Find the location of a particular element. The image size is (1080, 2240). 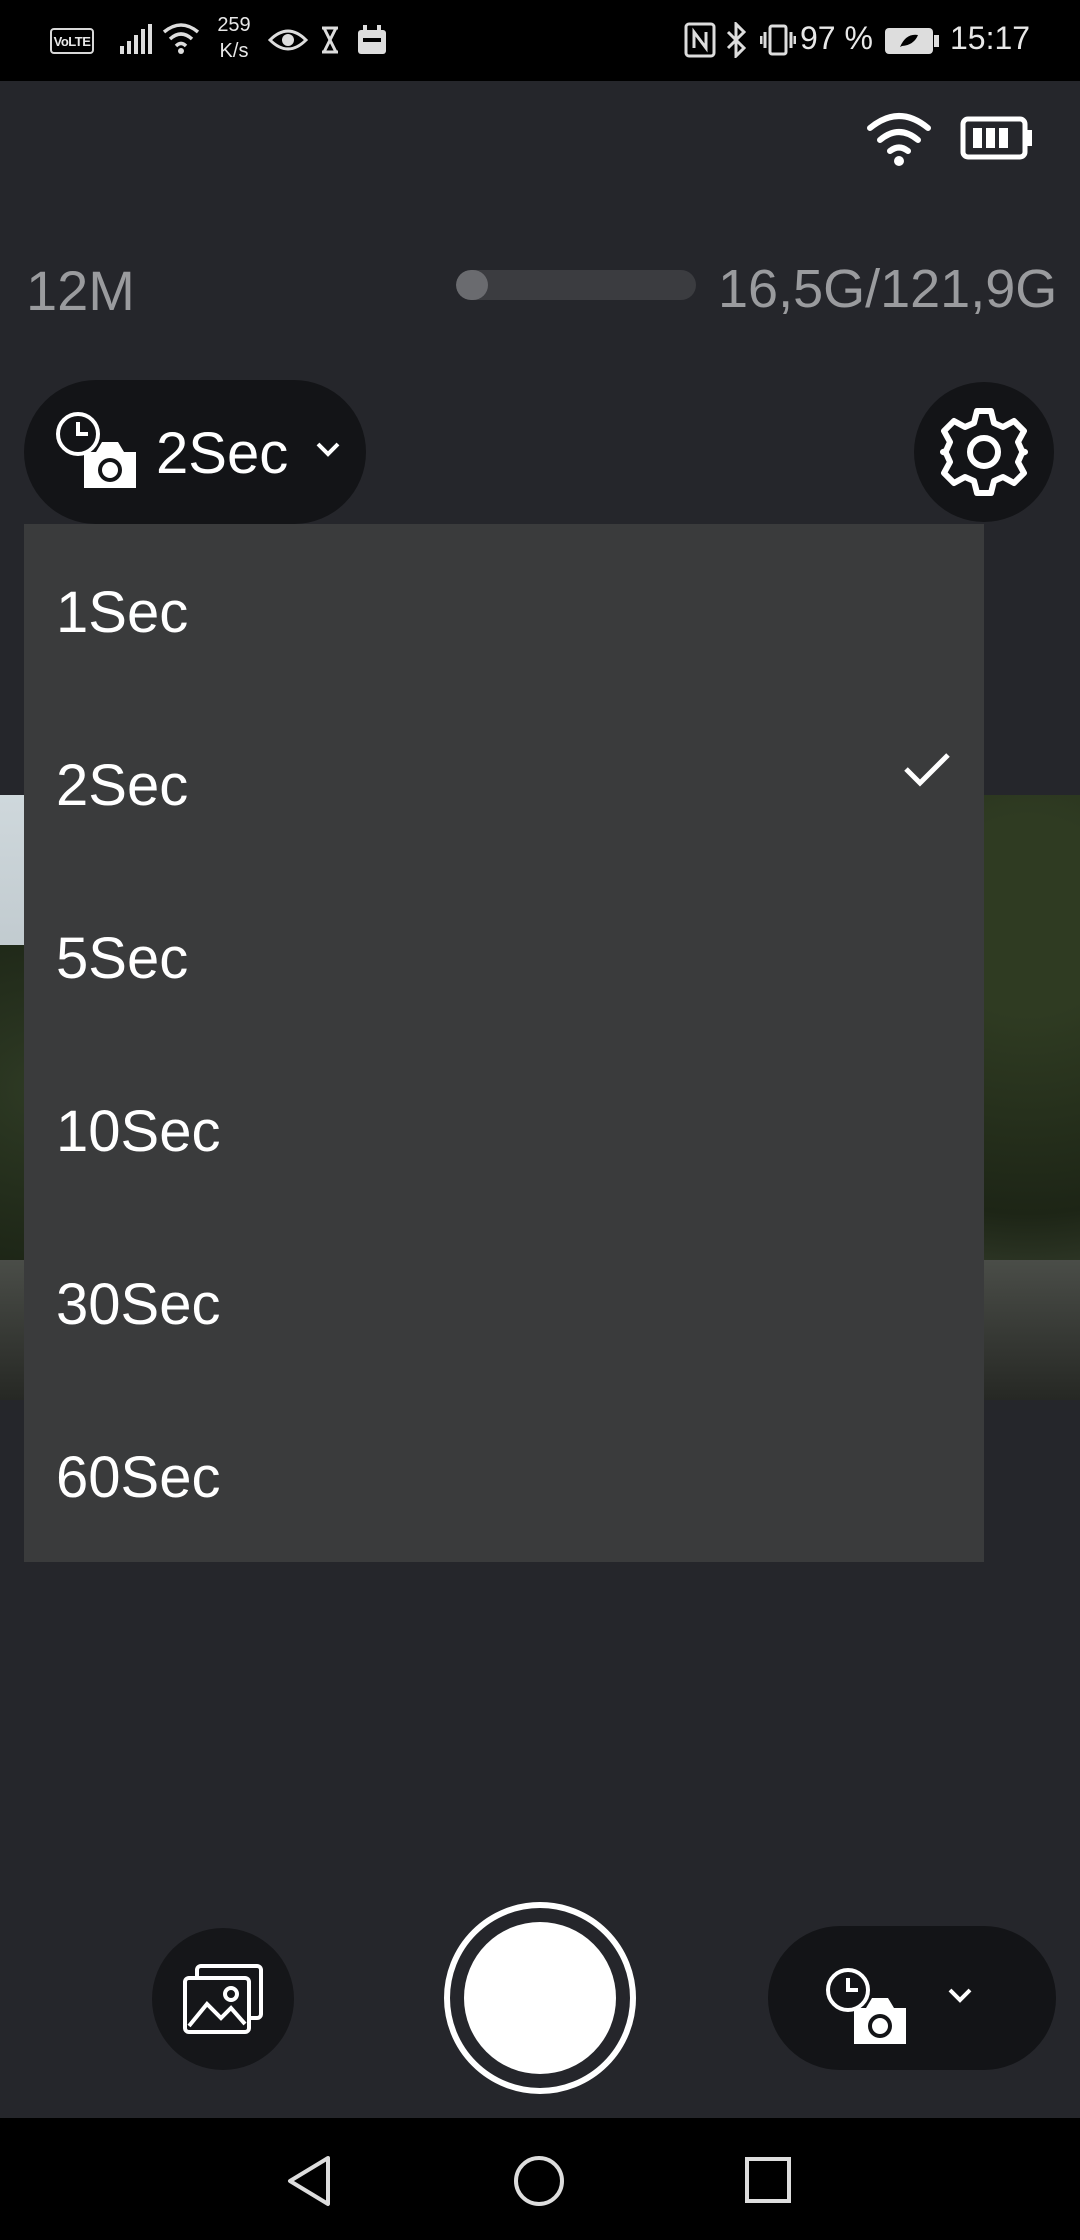

interval-option-label: 10Sec is located at coordinates (138, 1131).